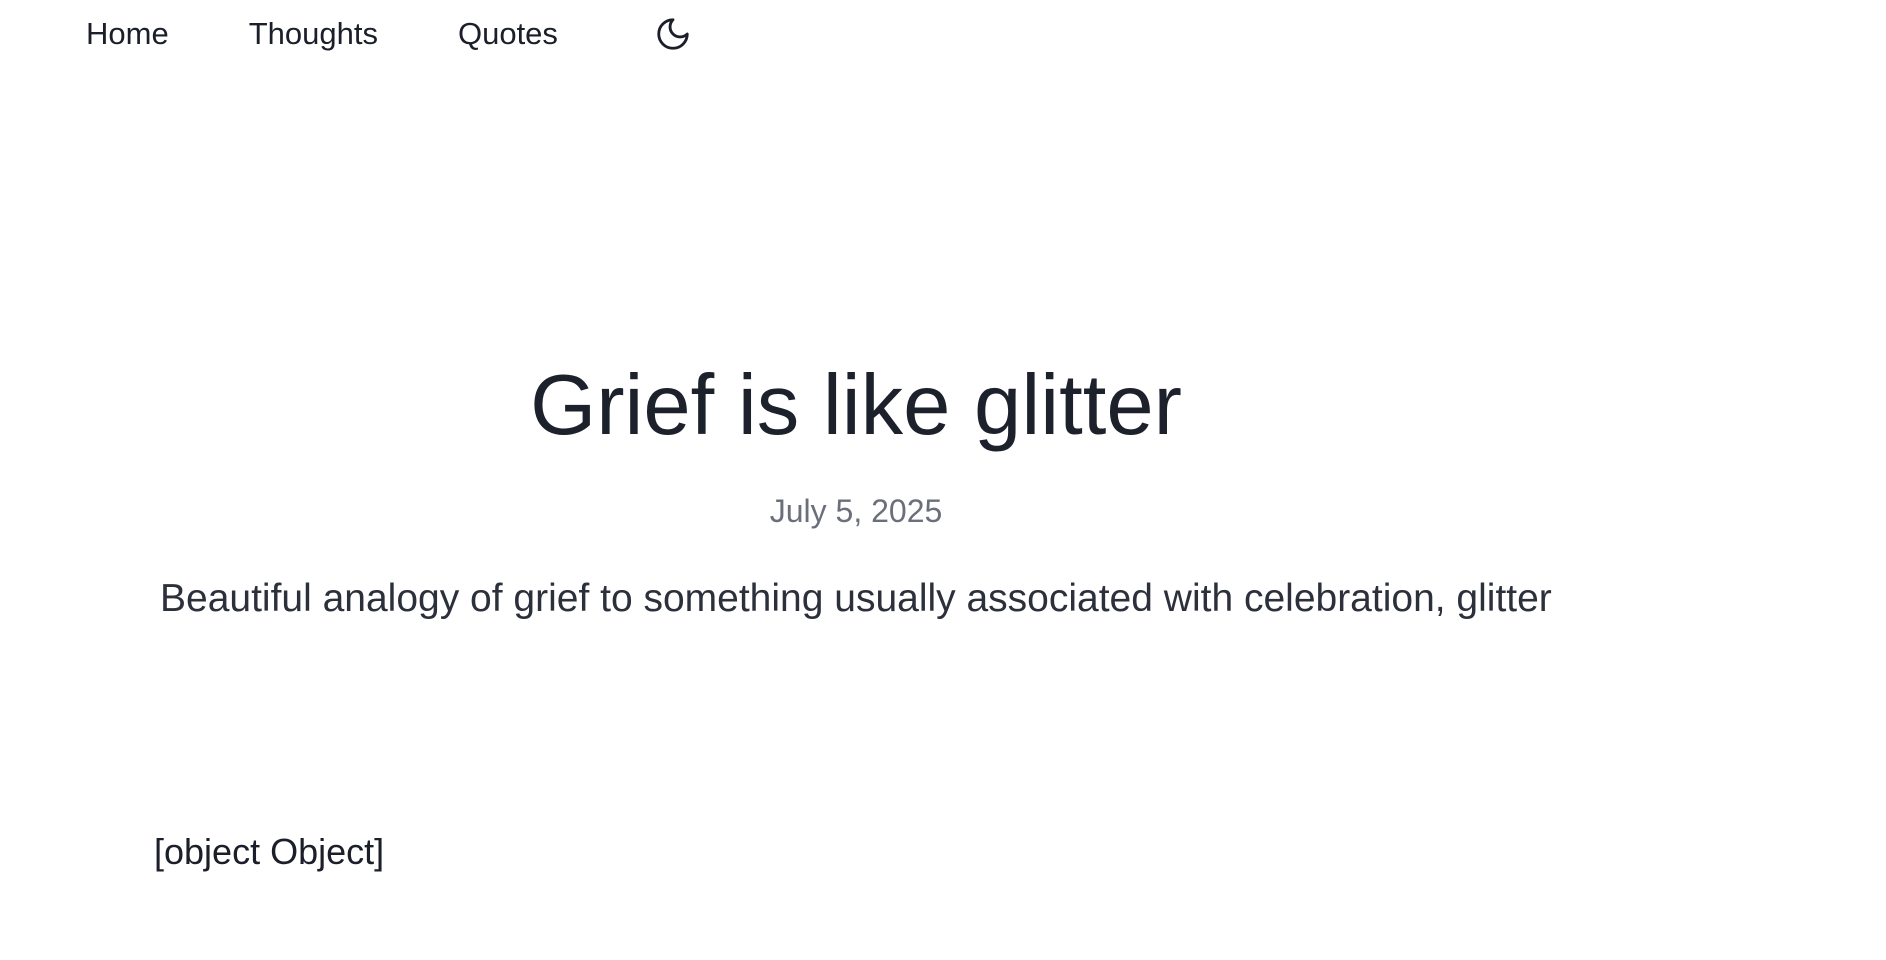 The height and width of the screenshot is (960, 1886). Describe the element at coordinates (856, 405) in the screenshot. I see `post-title: Grief is like glitter` at that location.